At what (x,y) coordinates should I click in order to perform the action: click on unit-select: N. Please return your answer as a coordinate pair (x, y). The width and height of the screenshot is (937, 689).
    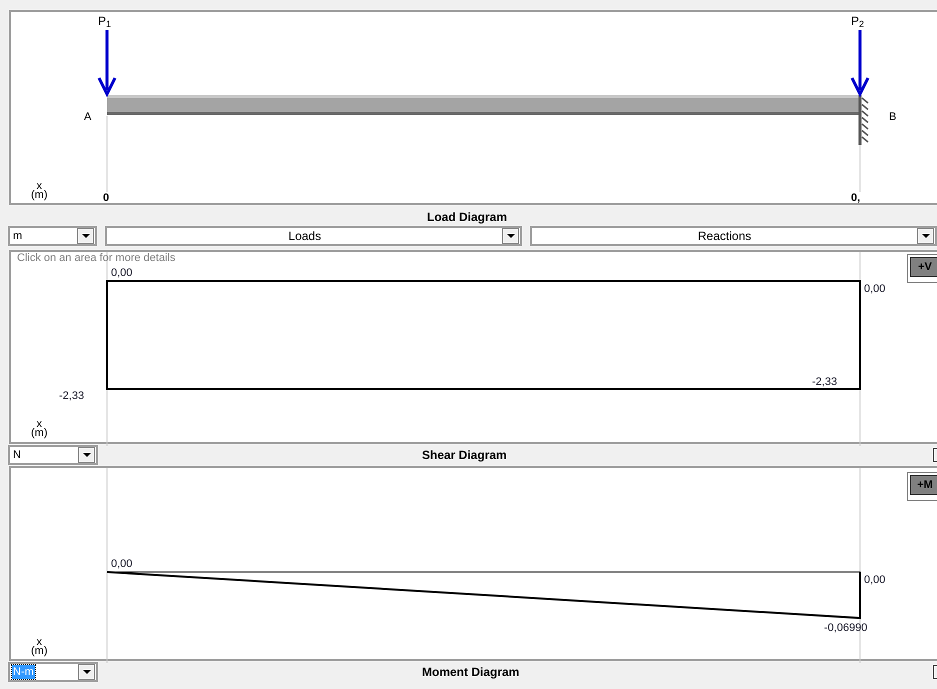
    Looking at the image, I should click on (53, 455).